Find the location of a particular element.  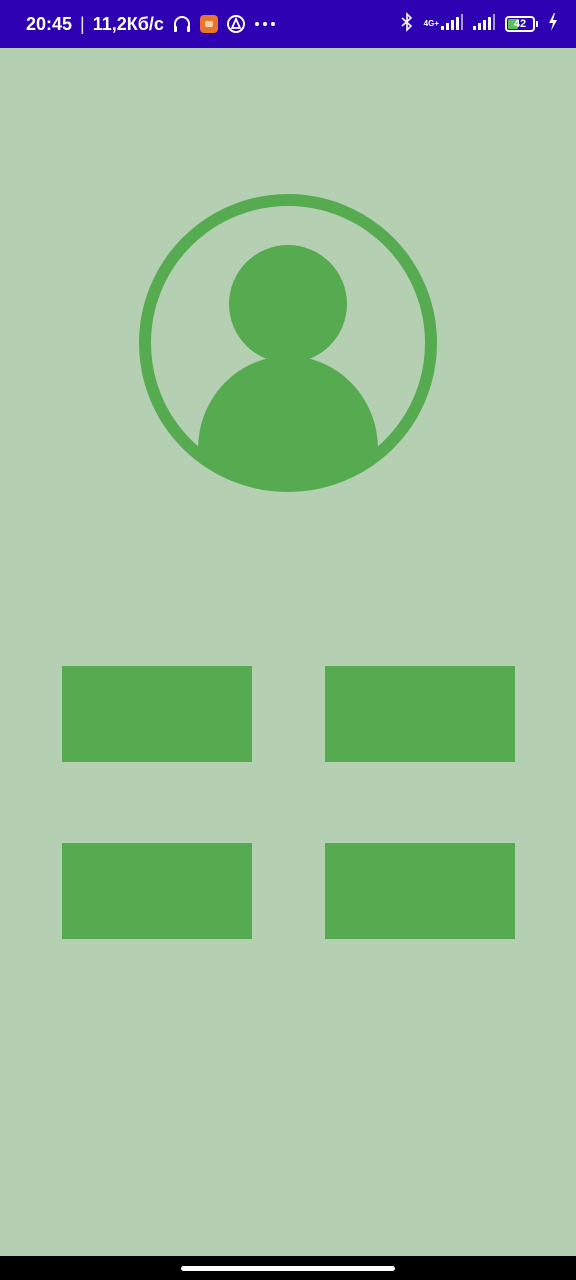

bluetooth-icon is located at coordinates (407, 24).